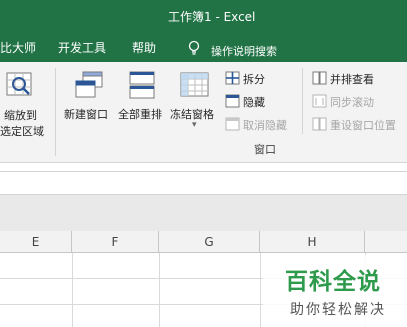 This screenshot has width=407, height=327. What do you see at coordinates (203, 213) in the screenshot?
I see `sheet-header-spacer` at bounding box center [203, 213].